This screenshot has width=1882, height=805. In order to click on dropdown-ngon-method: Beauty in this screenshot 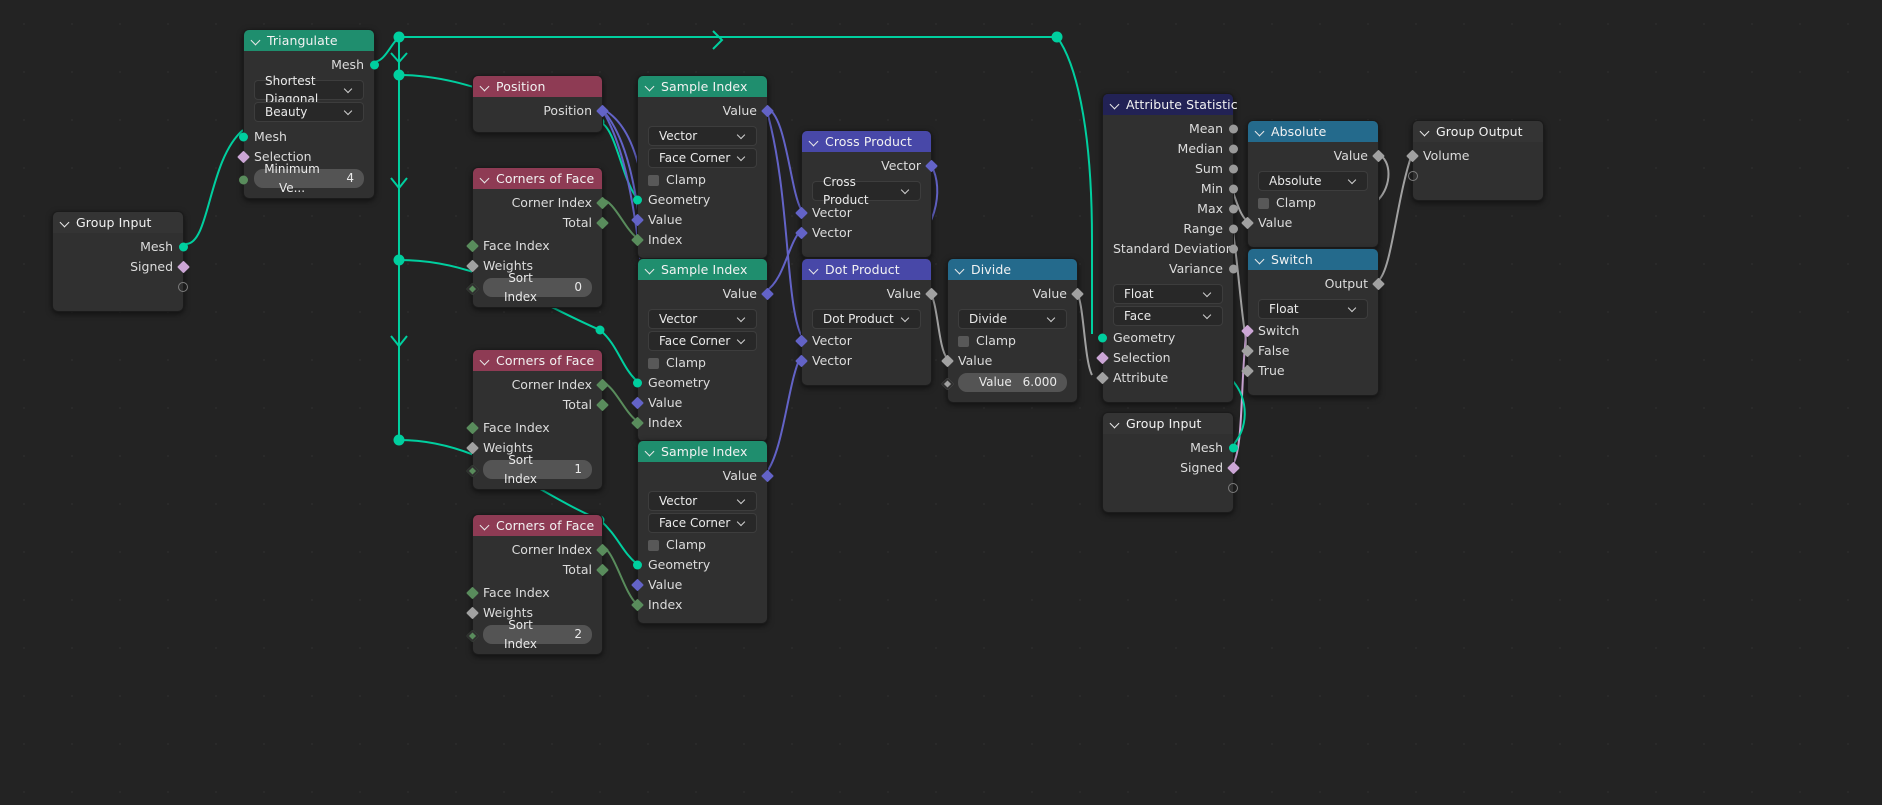, I will do `click(309, 112)`.